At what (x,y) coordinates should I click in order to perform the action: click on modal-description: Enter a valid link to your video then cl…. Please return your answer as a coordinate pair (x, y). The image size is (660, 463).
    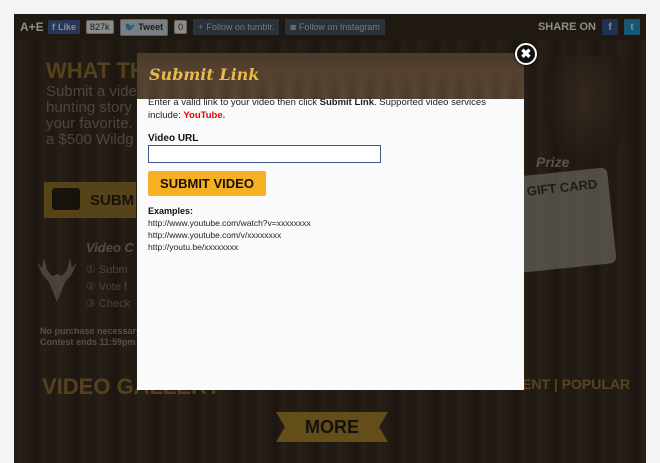
    Looking at the image, I should click on (328, 109).